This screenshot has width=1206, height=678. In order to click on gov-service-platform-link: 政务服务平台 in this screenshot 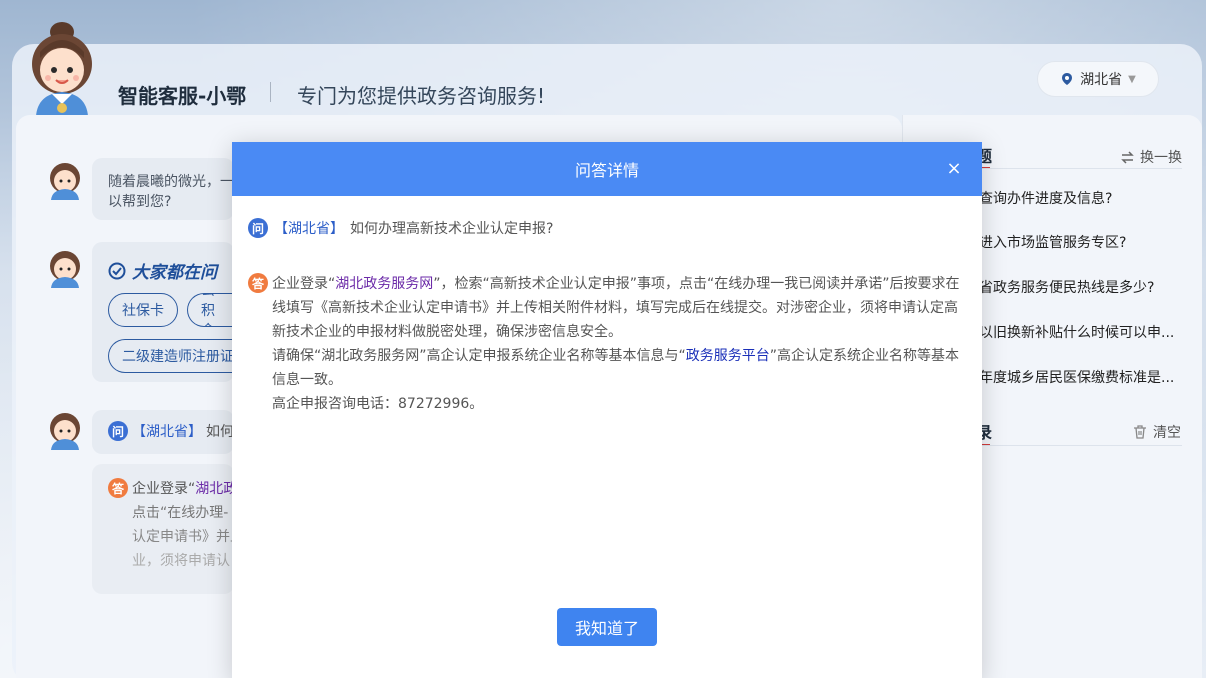, I will do `click(728, 356)`.